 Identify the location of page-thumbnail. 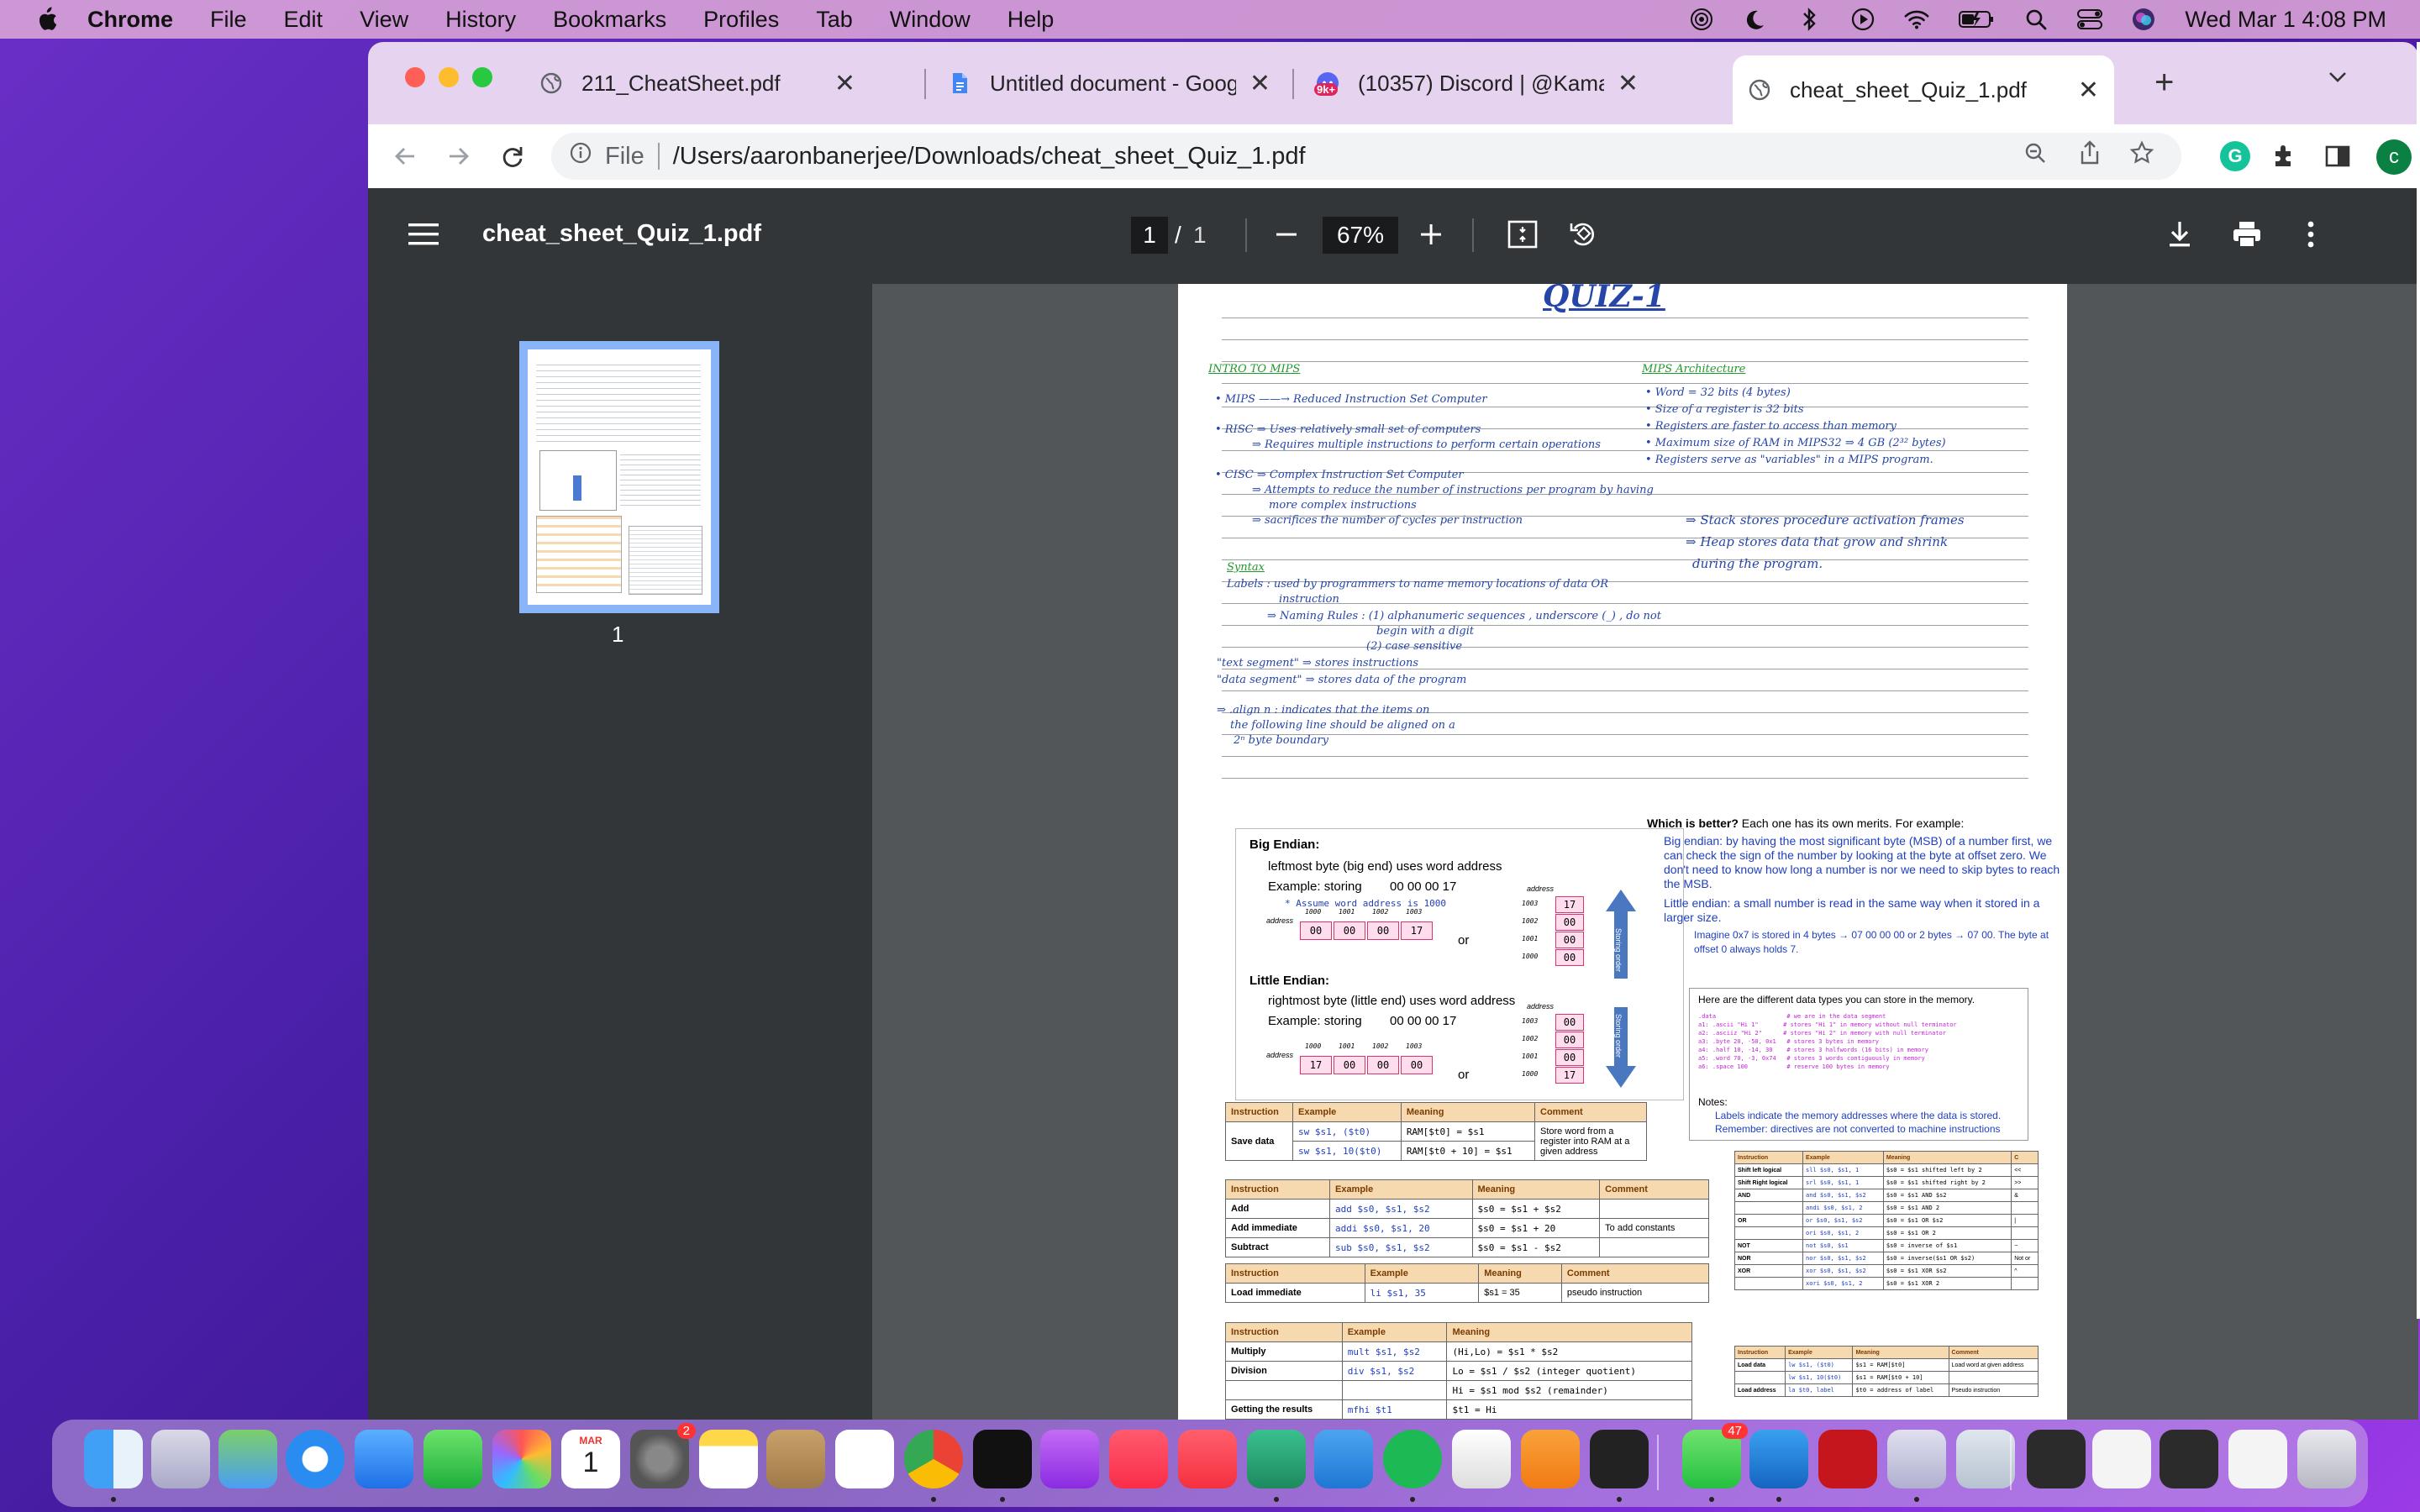
(619, 477).